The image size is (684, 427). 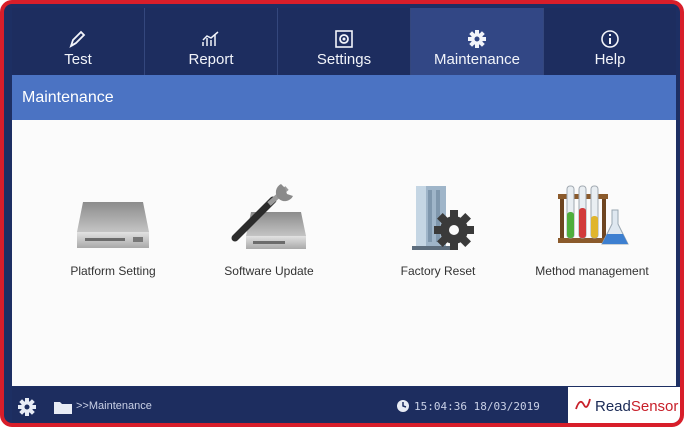 I want to click on tab-maintenance: Maintenance, so click(x=477, y=41).